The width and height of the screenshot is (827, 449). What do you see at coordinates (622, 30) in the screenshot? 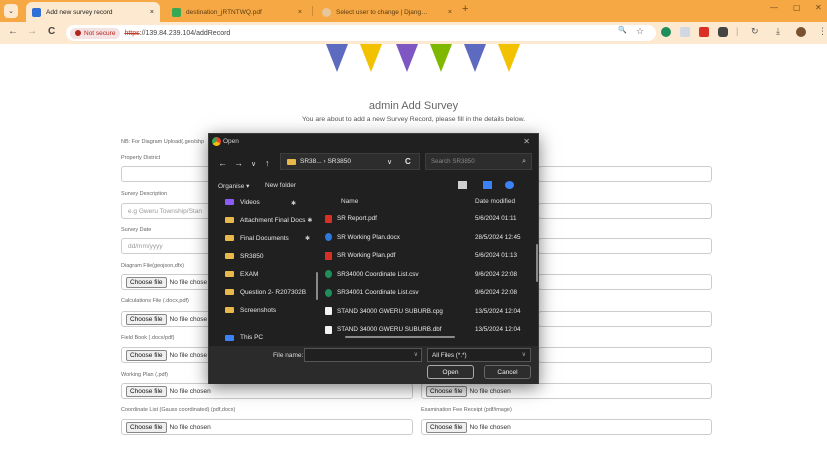
I see `zoom-icon: 🔍` at bounding box center [622, 30].